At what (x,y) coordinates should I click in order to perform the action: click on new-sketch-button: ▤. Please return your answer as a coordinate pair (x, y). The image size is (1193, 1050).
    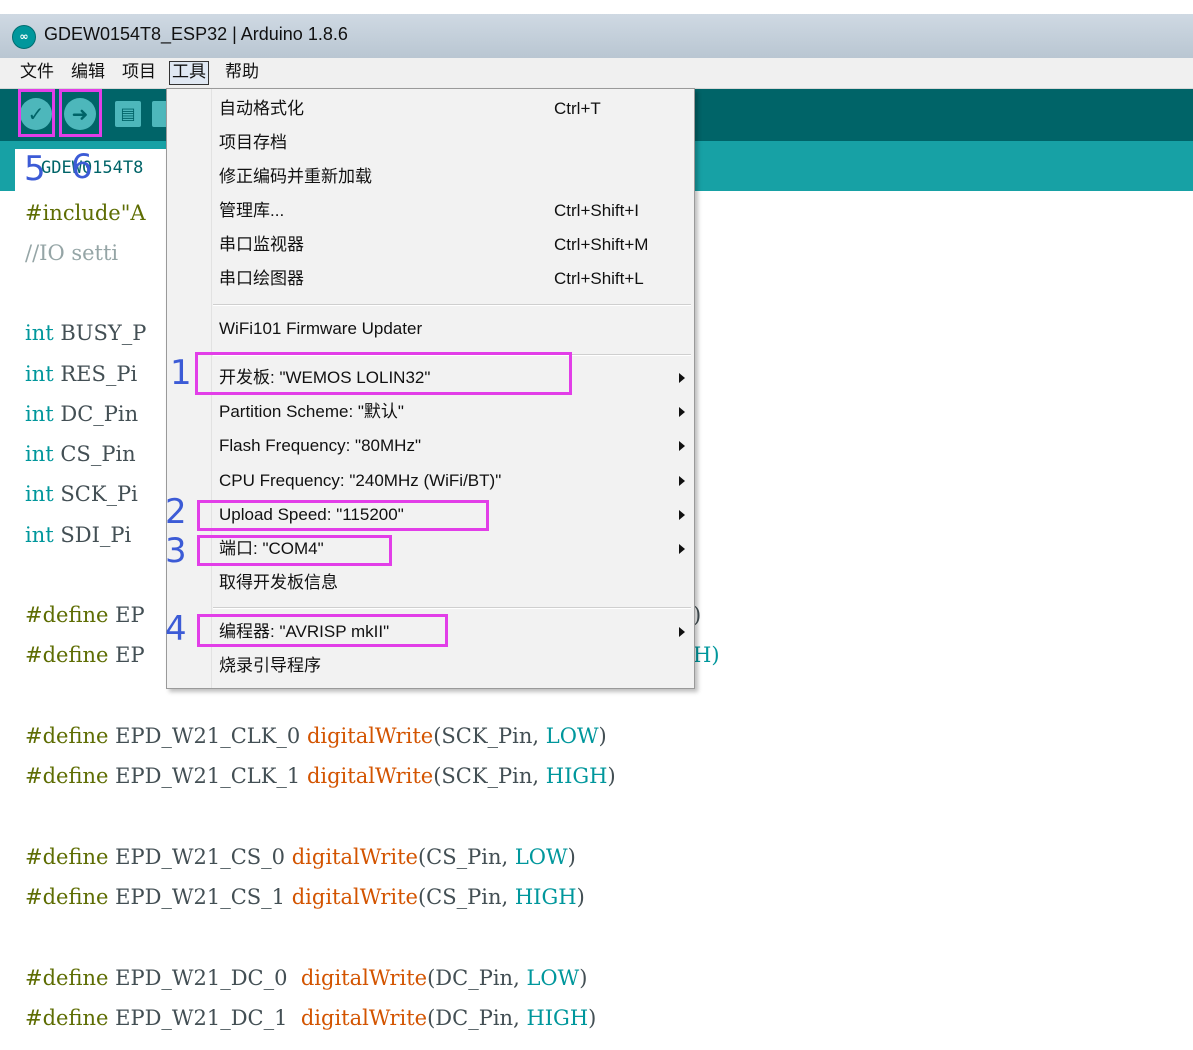
    Looking at the image, I should click on (128, 114).